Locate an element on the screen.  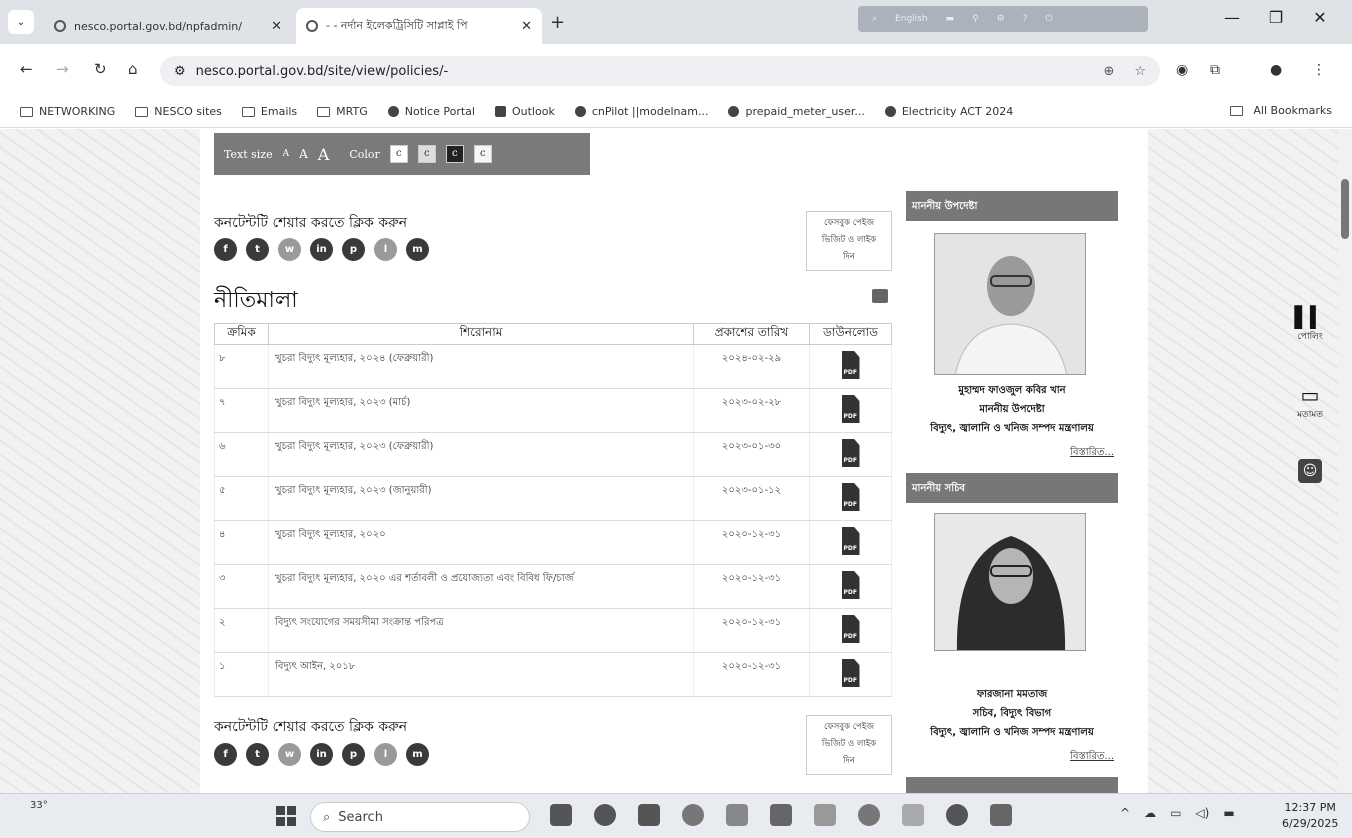
print-icon is located at coordinates (880, 296).